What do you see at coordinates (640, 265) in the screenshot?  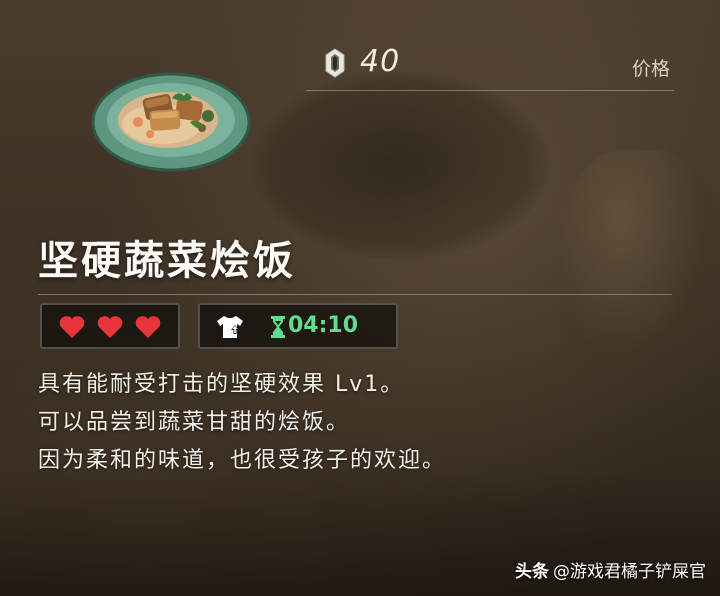 I see `background-jar` at bounding box center [640, 265].